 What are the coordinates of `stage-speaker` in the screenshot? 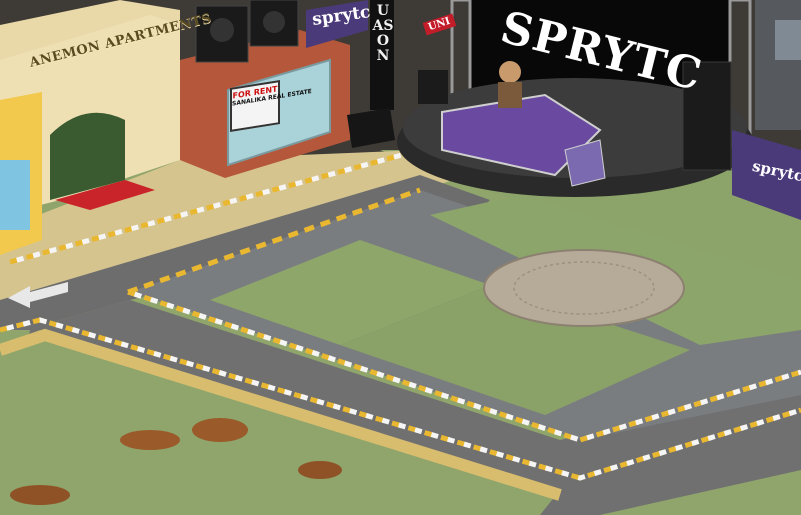 It's located at (433, 87).